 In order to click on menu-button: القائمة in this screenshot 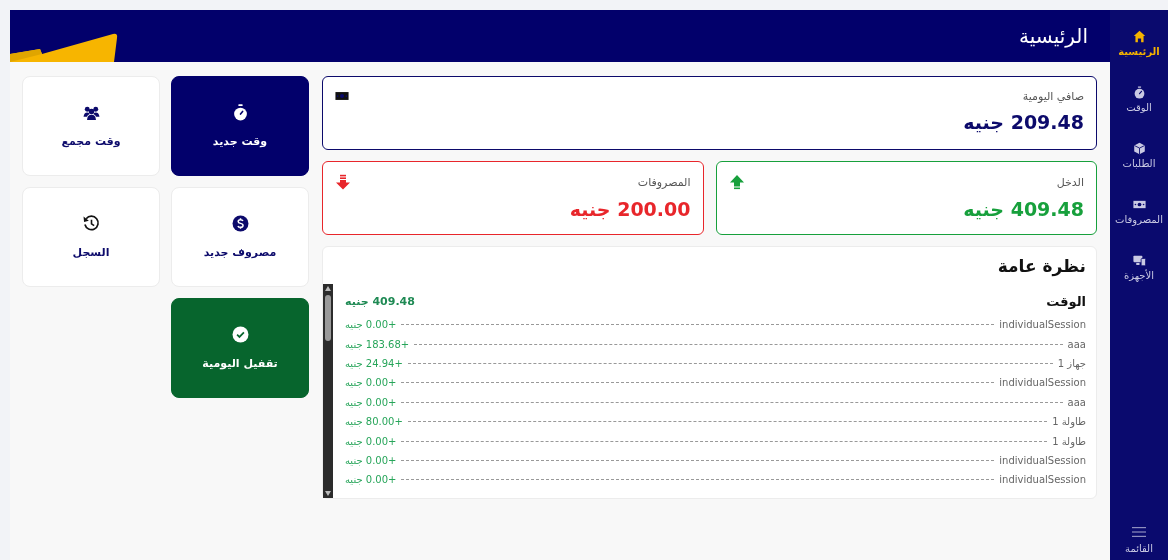, I will do `click(1139, 539)`.